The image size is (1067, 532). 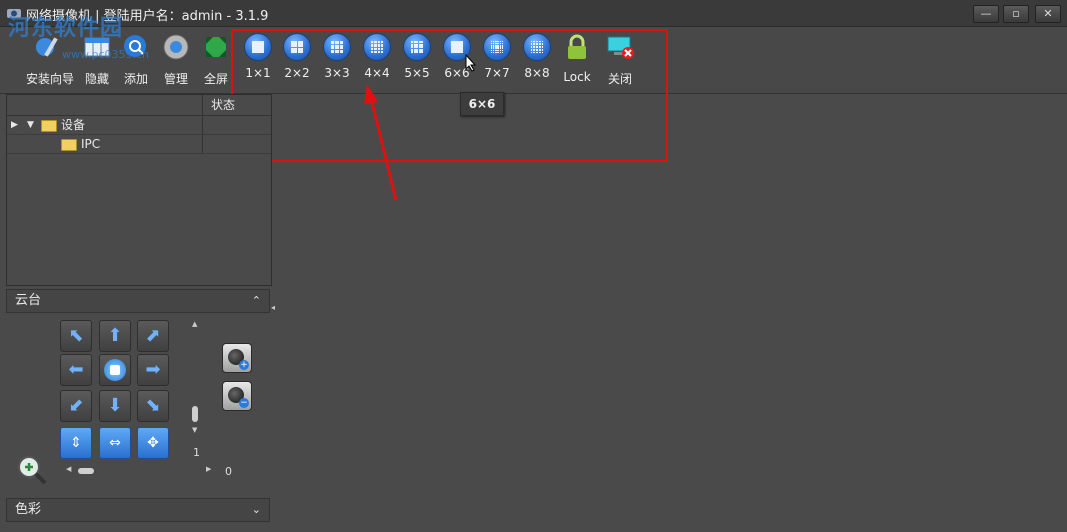 I want to click on arrow-up-right-icon: ⬈, so click(x=153, y=335).